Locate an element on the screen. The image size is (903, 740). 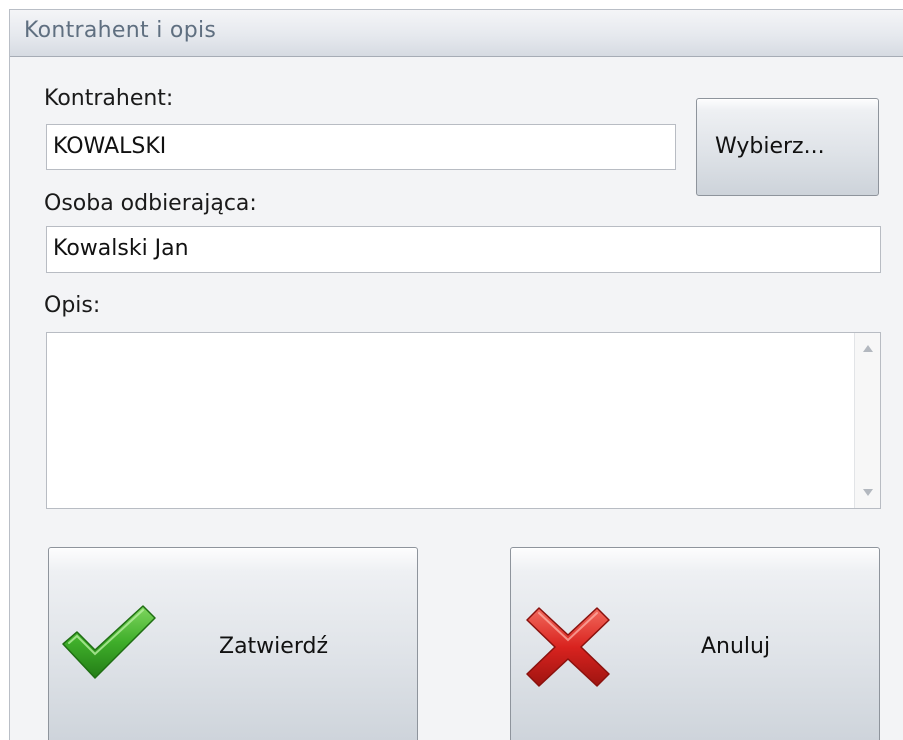
opis-label: Opis: is located at coordinates (72, 305).